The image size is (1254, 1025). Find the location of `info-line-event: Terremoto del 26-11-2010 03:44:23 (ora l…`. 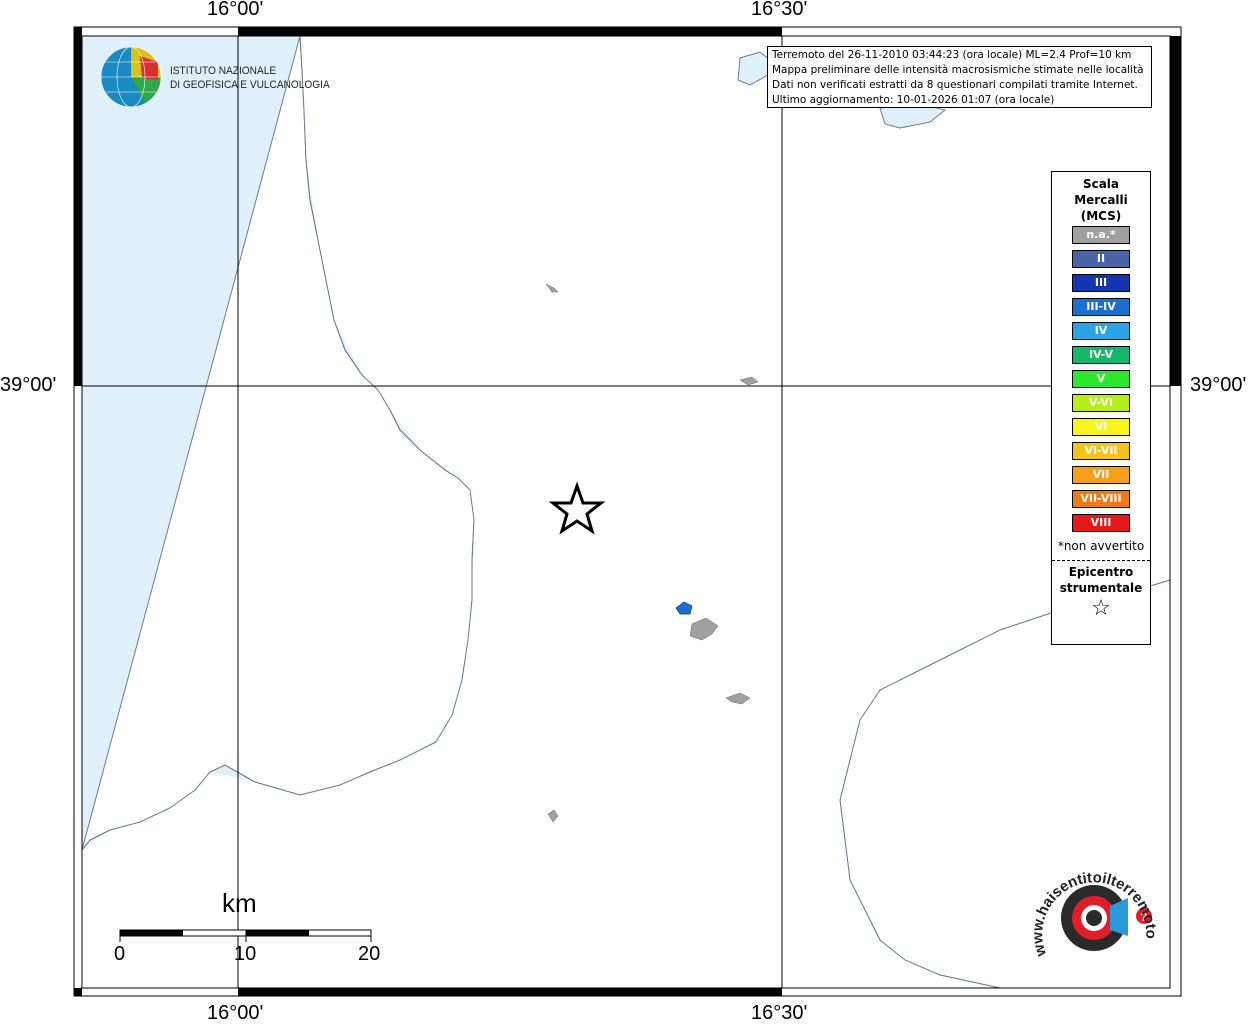

info-line-event: Terremoto del 26-11-2010 03:44:23 (ora l… is located at coordinates (952, 55).